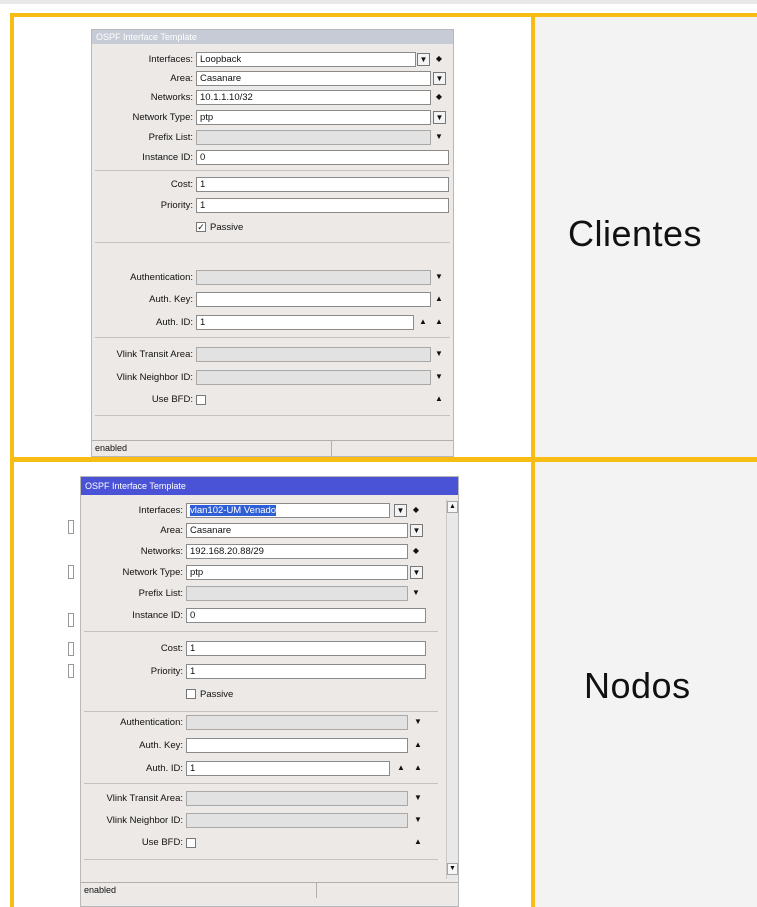 This screenshot has width=757, height=907. I want to click on vlink-neighbor-id-row: Vlink Neighbor ID: ▼, so click(269, 821).